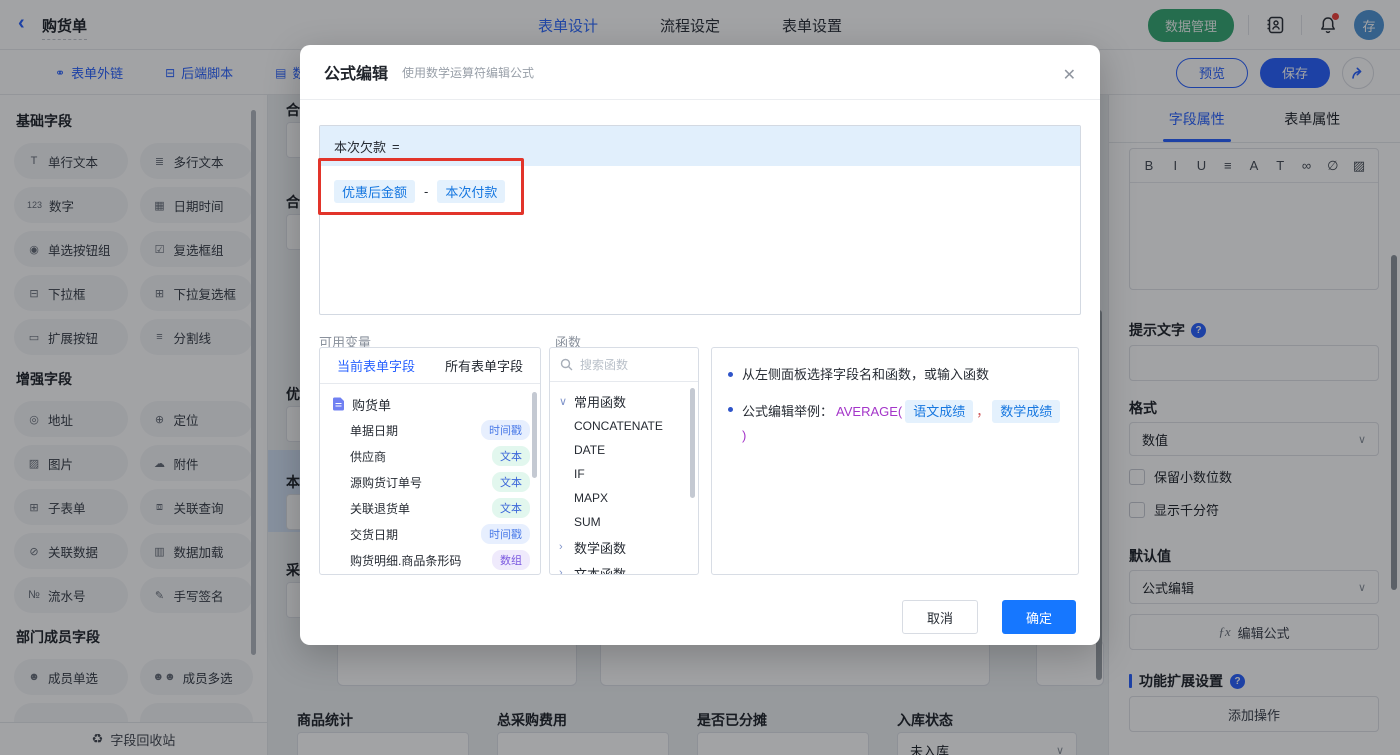 This screenshot has height=755, width=1400. What do you see at coordinates (374, 534) in the screenshot?
I see `variable-name: 交货日期` at bounding box center [374, 534].